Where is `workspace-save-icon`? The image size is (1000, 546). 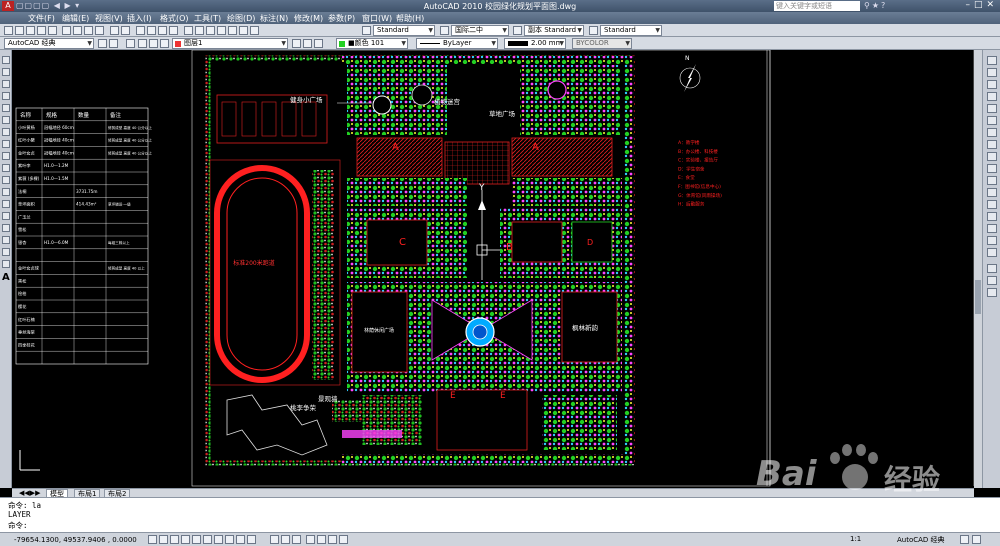 workspace-save-icon is located at coordinates (113, 43).